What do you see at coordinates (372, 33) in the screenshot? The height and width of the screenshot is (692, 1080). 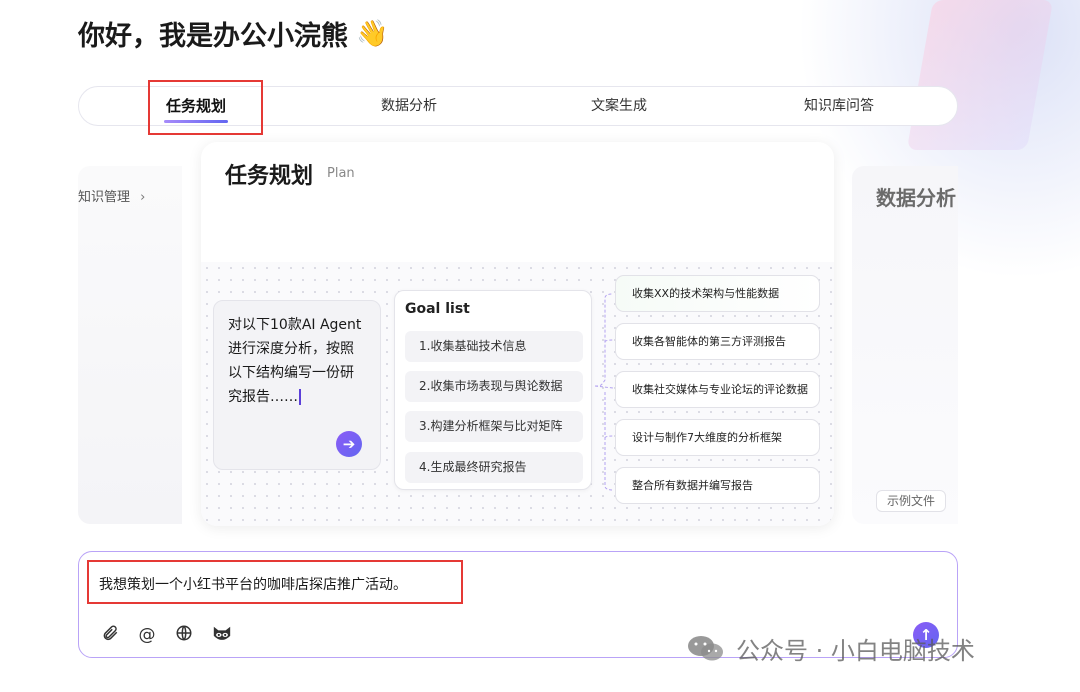 I see `waving-hand-icon: 👋` at bounding box center [372, 33].